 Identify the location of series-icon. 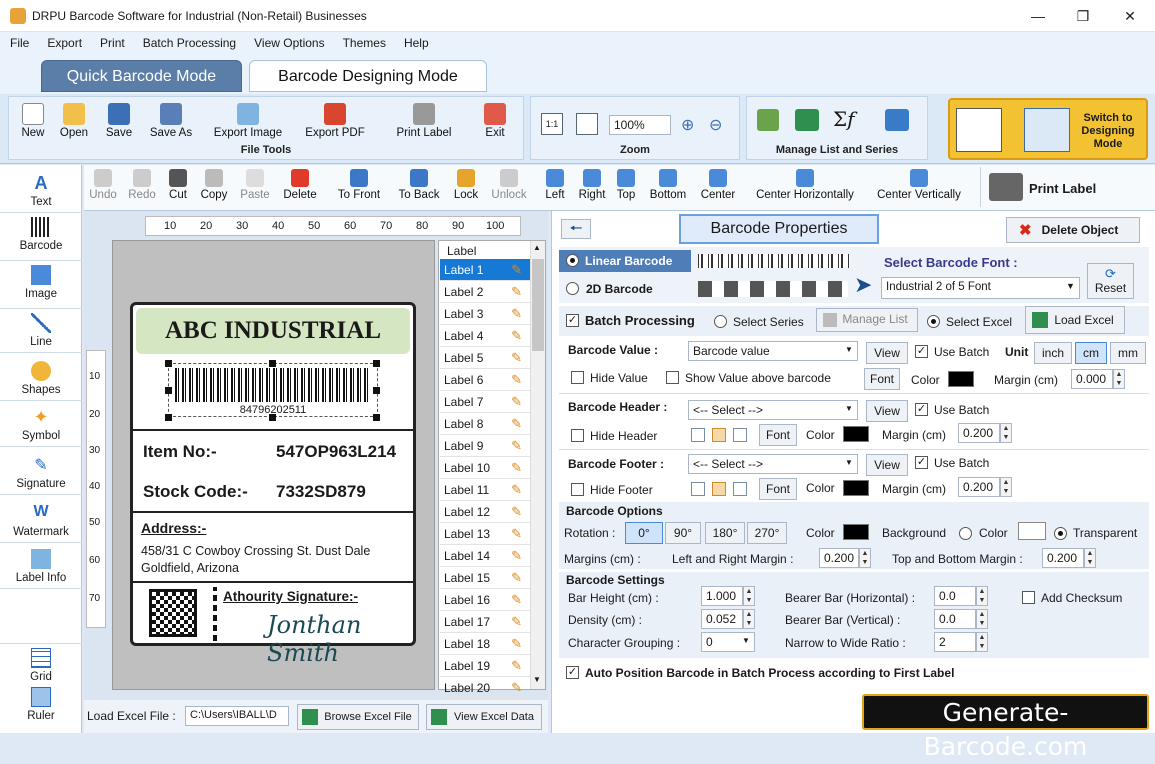
(897, 120).